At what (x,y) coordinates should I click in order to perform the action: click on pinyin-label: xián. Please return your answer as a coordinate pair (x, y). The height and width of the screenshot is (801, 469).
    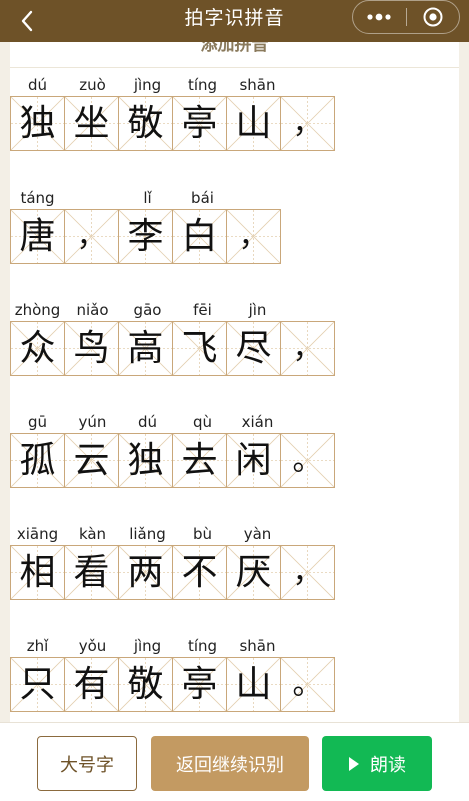
    Looking at the image, I should click on (257, 422).